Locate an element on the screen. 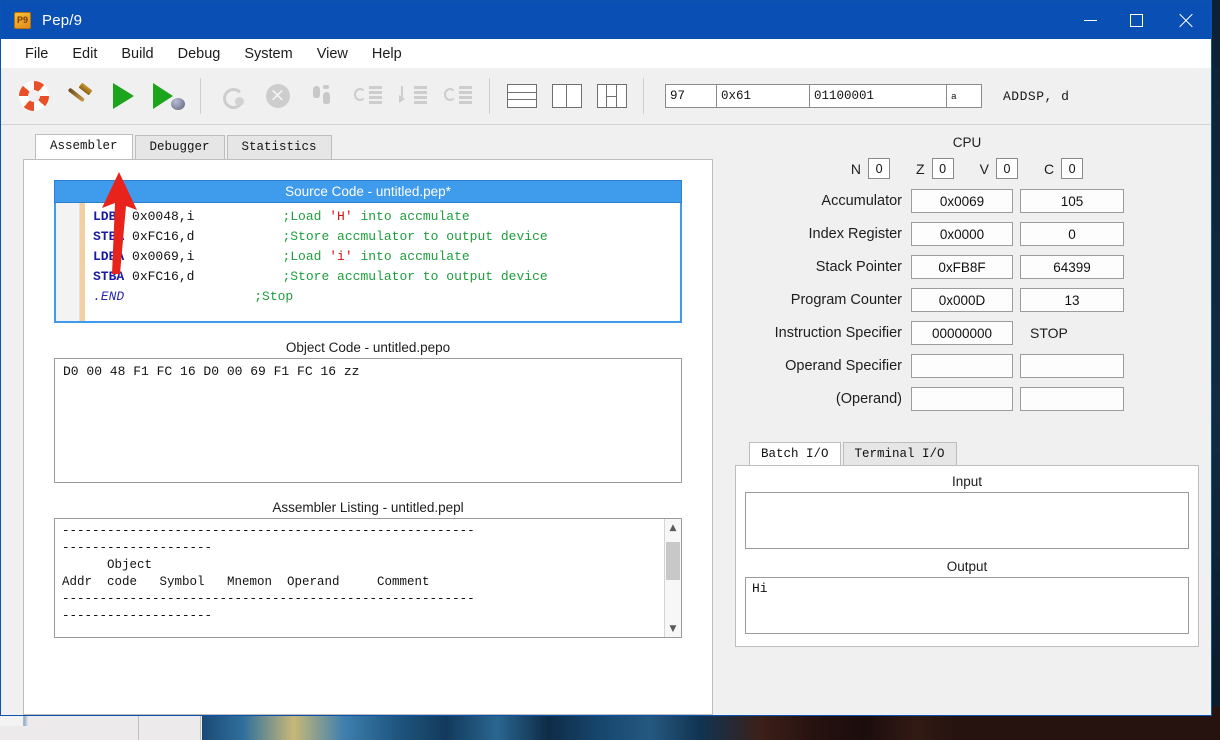 The image size is (1220, 740). help-lifering-button is located at coordinates (33, 96).